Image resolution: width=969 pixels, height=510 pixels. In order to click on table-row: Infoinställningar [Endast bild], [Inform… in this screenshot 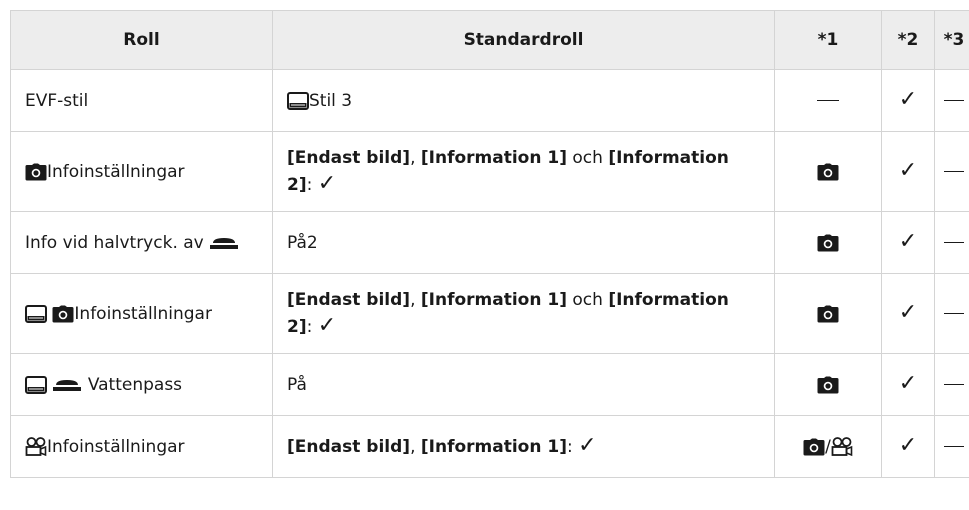, I will do `click(489, 446)`.